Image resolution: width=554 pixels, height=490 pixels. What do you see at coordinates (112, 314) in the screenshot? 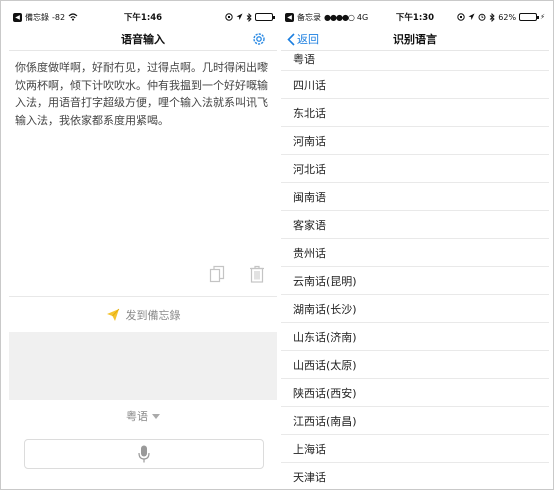
I see `paper-plane-icon` at bounding box center [112, 314].